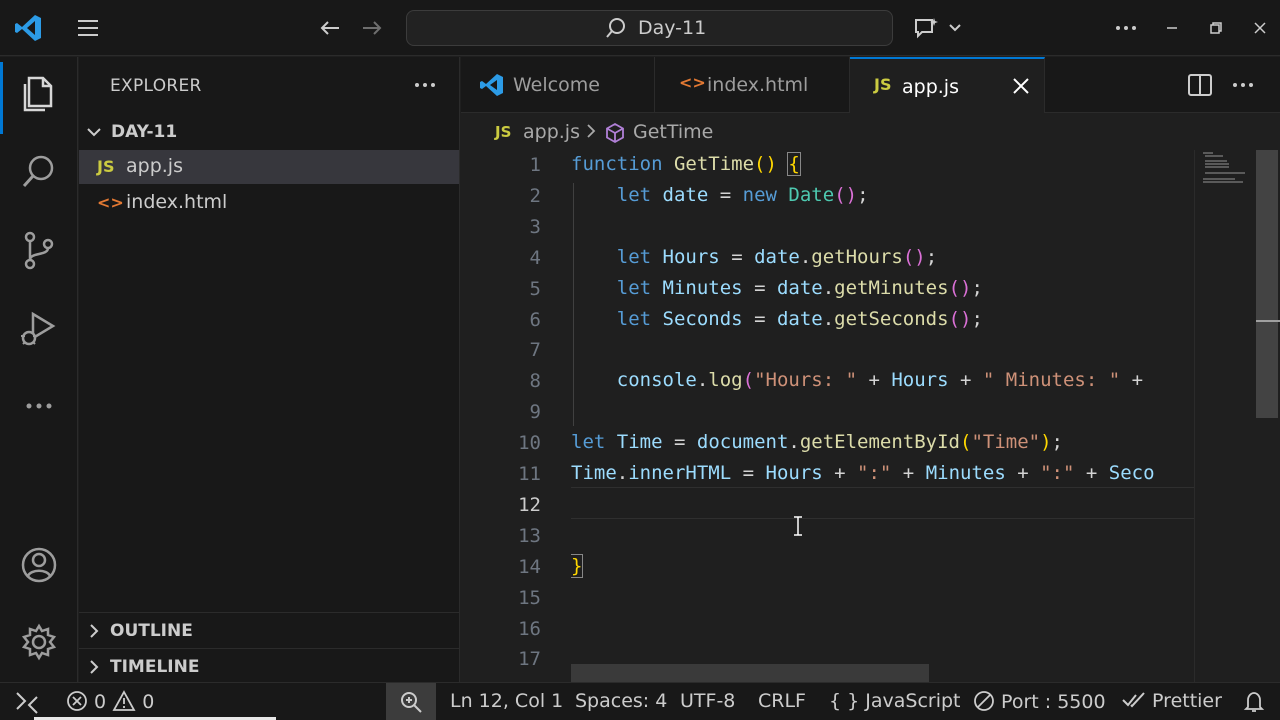 The width and height of the screenshot is (1280, 720). Describe the element at coordinates (758, 85) in the screenshot. I see `tab-label: index.html` at that location.